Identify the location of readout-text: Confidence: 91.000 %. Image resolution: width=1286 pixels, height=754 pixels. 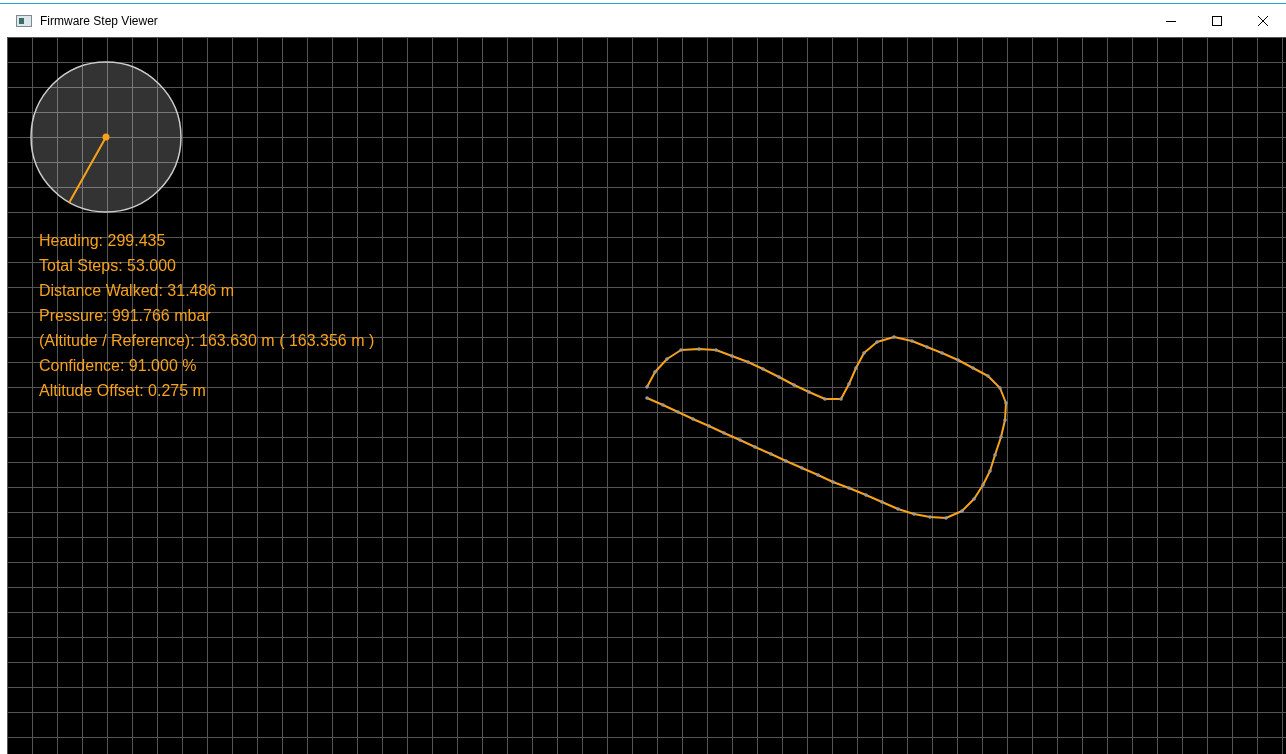
(118, 366).